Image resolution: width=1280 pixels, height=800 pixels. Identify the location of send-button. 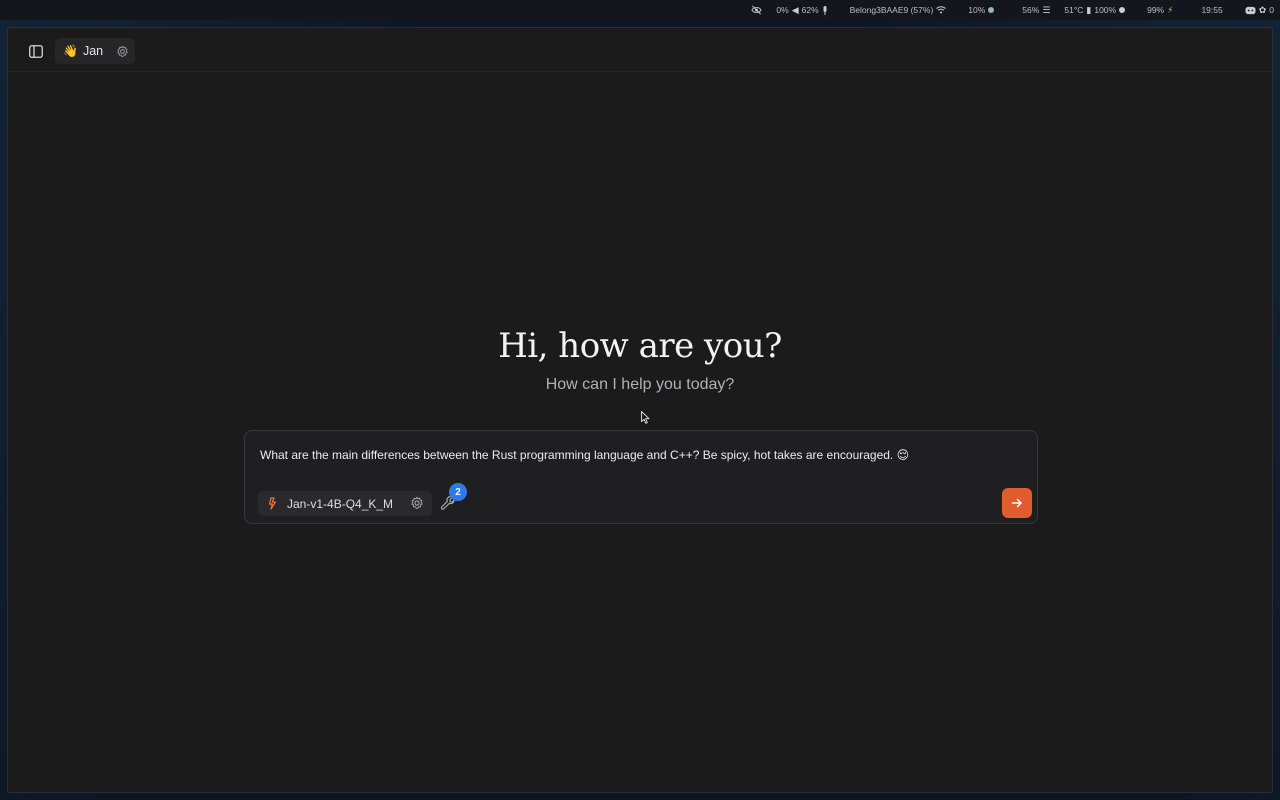
(1017, 503).